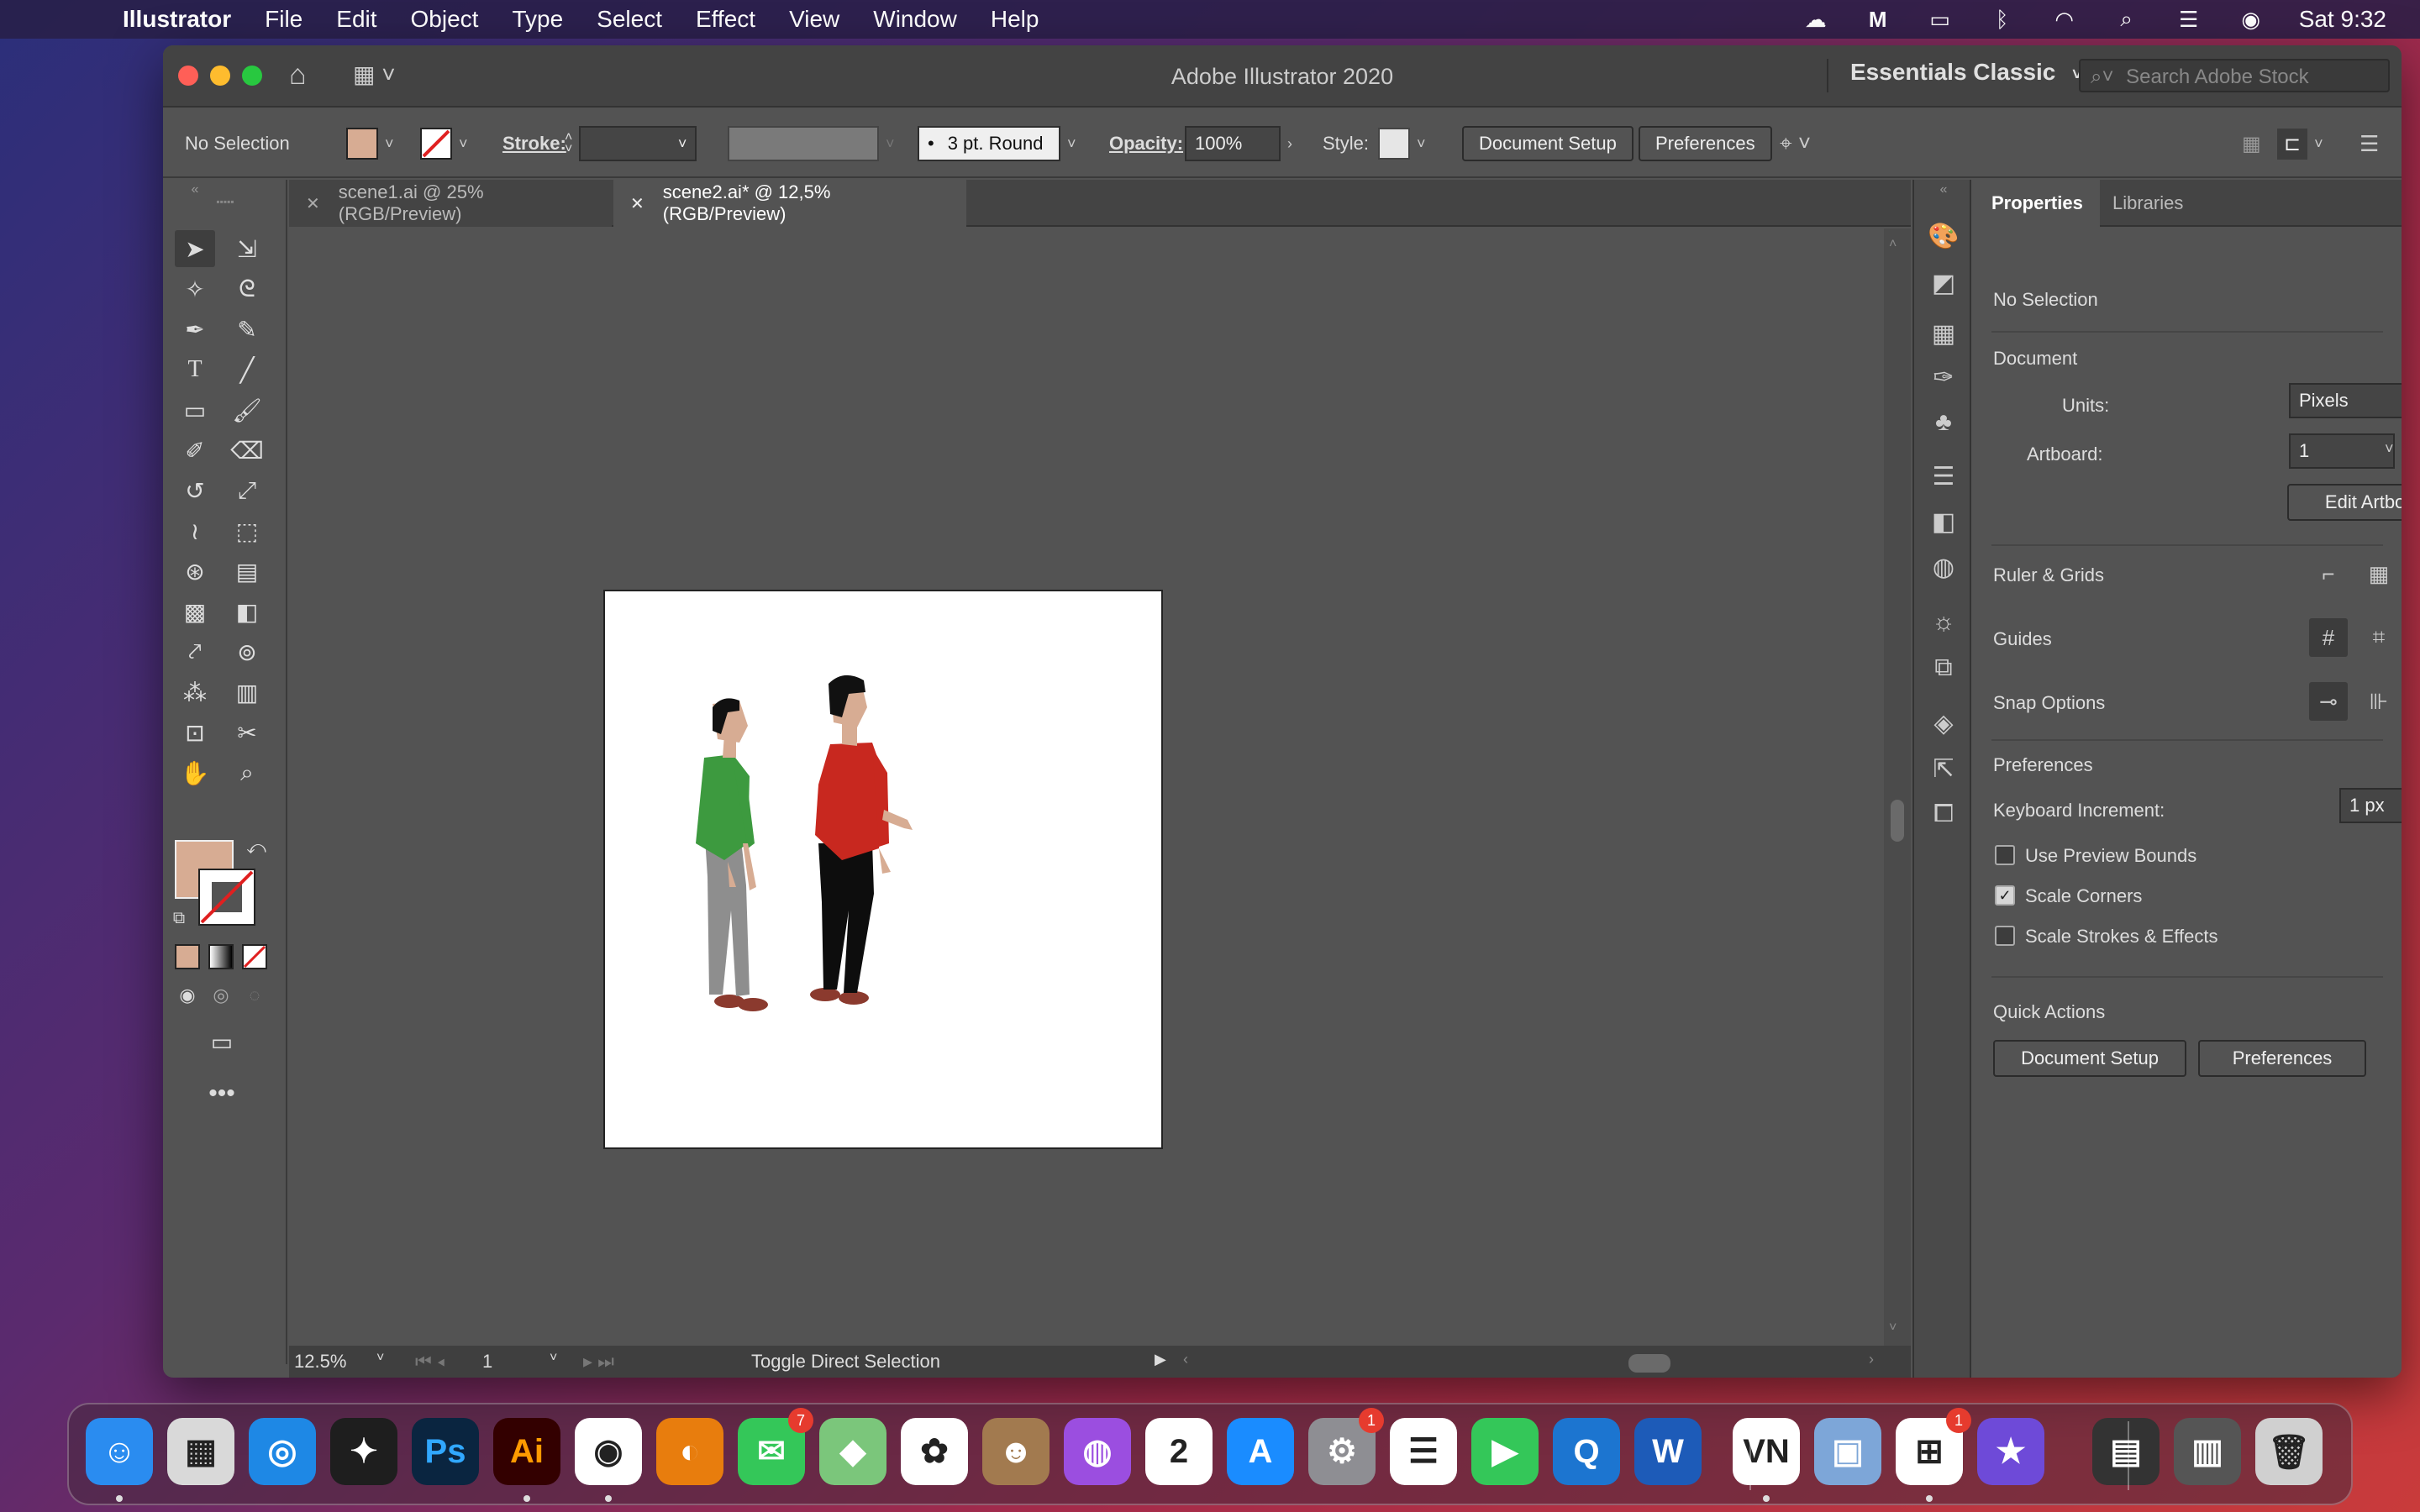 This screenshot has width=2420, height=1512. Describe the element at coordinates (195, 530) in the screenshot. I see `width-tool-icon: ≀` at that location.